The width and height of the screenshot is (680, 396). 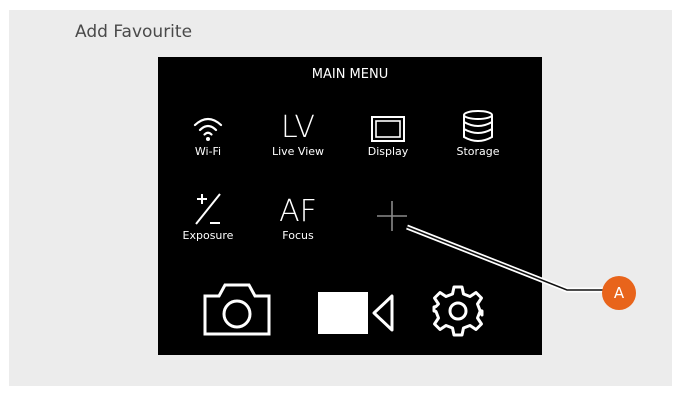 What do you see at coordinates (458, 311) in the screenshot?
I see `gear-icon` at bounding box center [458, 311].